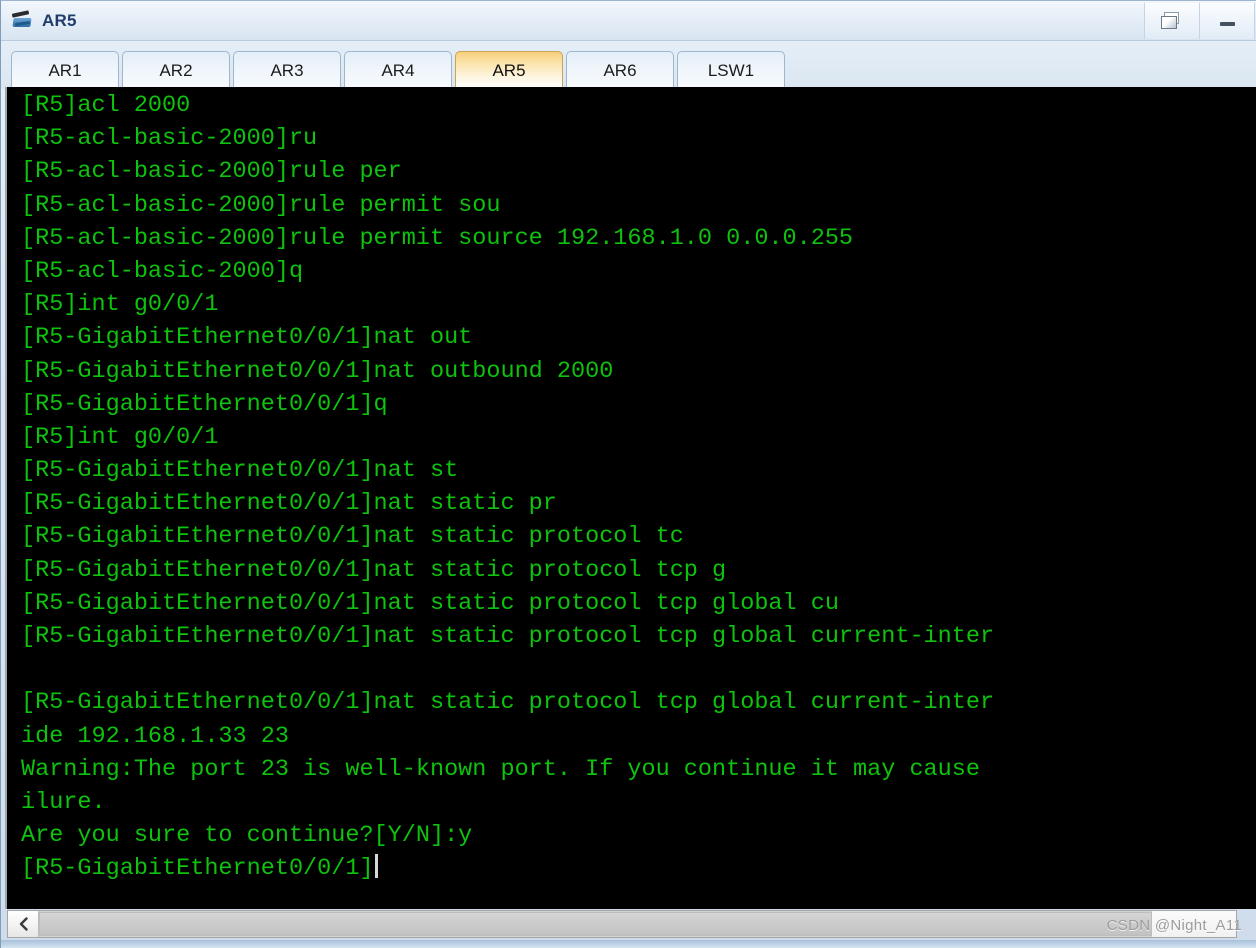  I want to click on terminal-line-text: [R5-acl-basic-2000]q, so click(162, 271).